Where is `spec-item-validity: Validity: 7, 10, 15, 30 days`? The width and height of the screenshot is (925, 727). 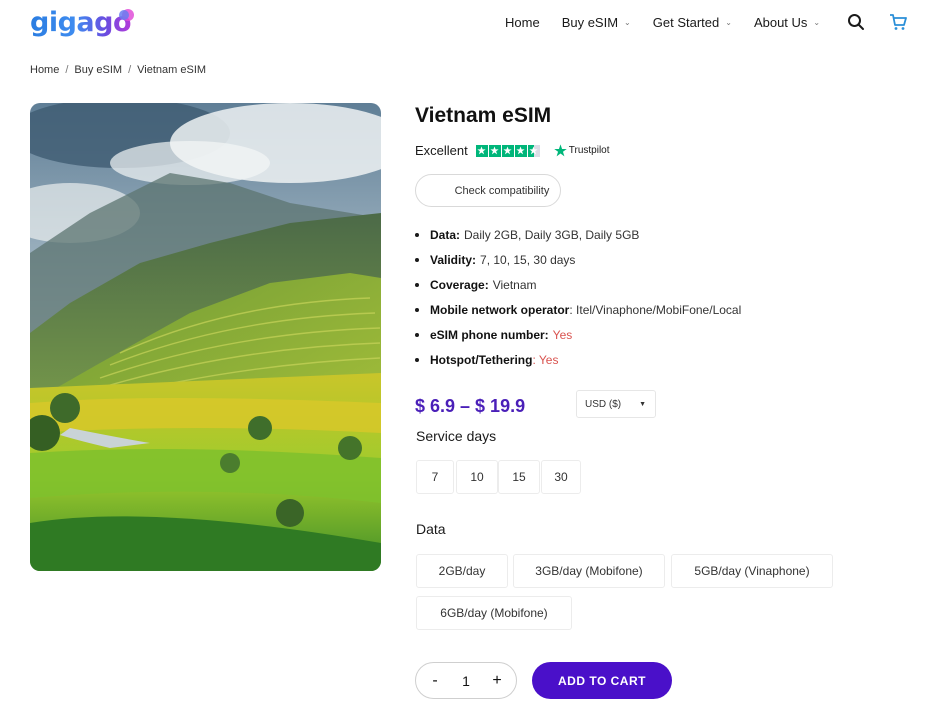 spec-item-validity: Validity: 7, 10, 15, 30 days is located at coordinates (578, 259).